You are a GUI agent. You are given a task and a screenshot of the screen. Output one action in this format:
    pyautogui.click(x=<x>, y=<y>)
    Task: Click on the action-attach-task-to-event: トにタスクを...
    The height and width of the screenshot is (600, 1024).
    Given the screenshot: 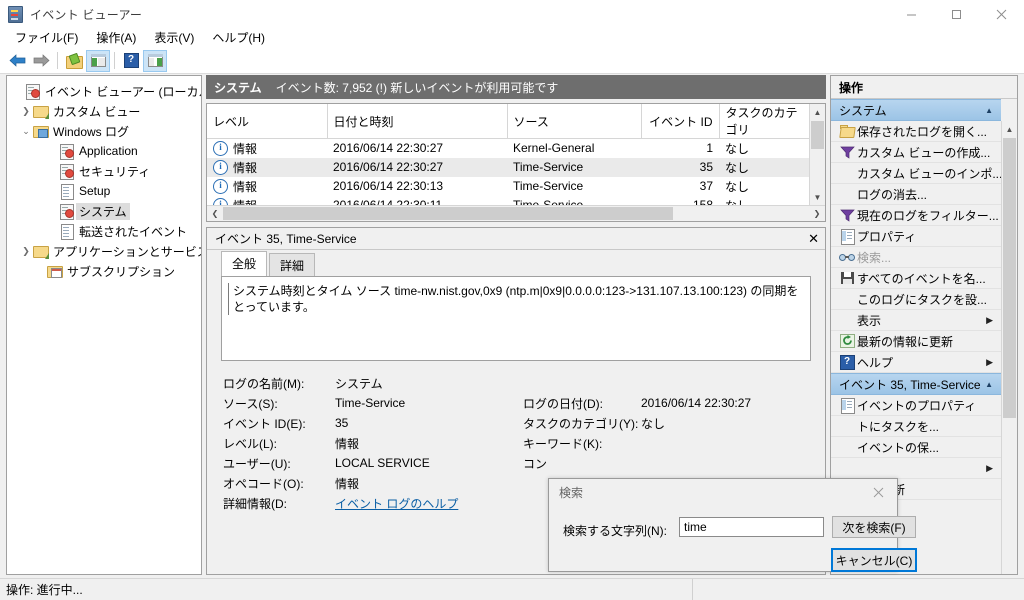 What is the action you would take?
    pyautogui.click(x=916, y=426)
    